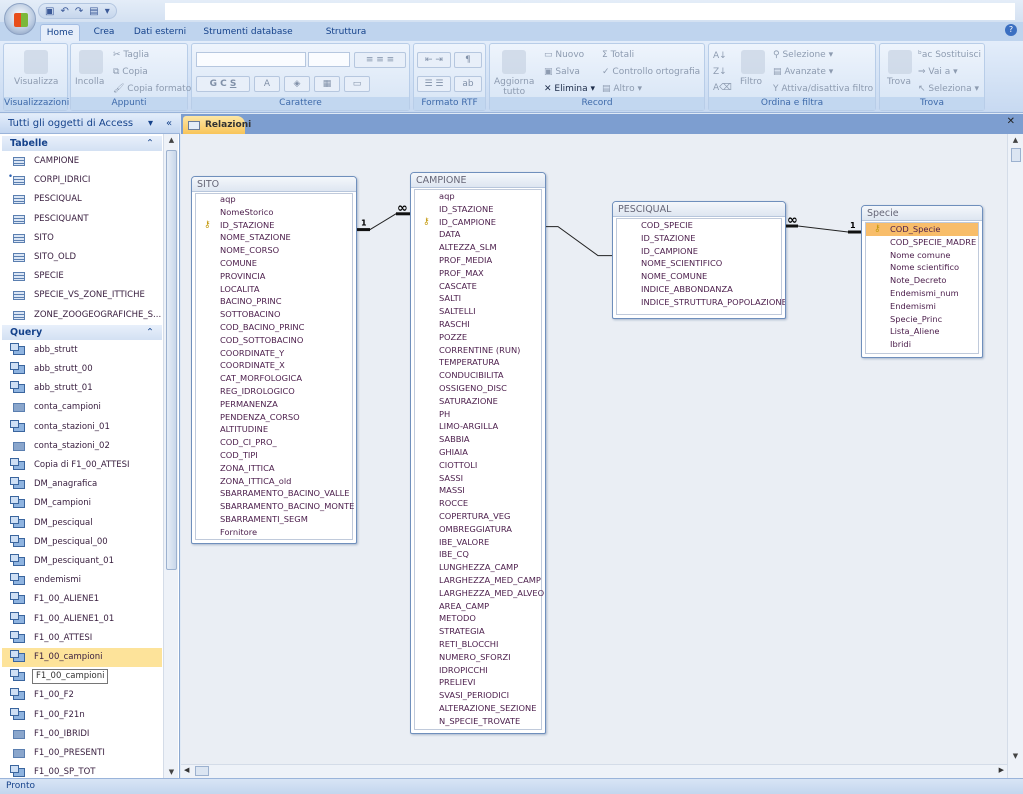  What do you see at coordinates (478, 196) in the screenshot?
I see `table-field: aqp` at bounding box center [478, 196].